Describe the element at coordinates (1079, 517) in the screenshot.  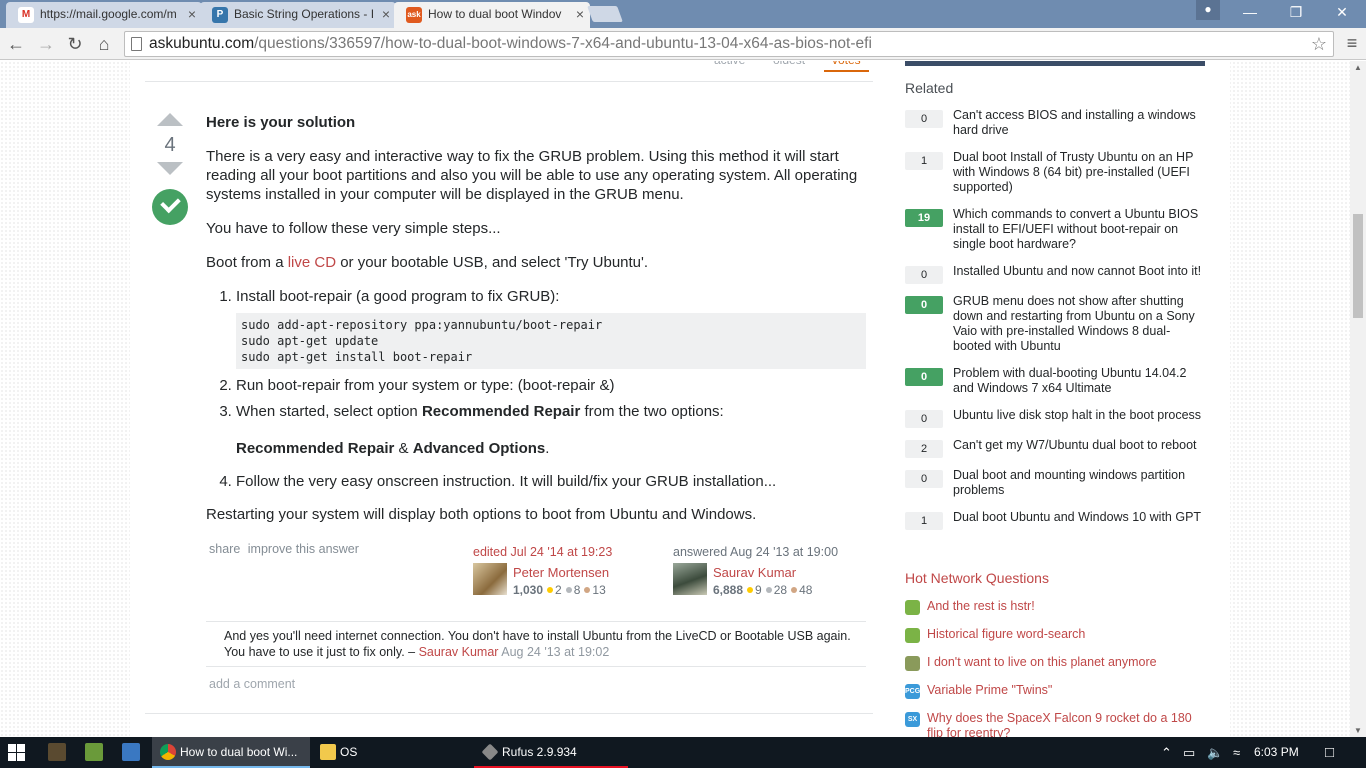
I see `related-question-link: Dual boot Ubuntu and Windows 10 with GPT` at that location.